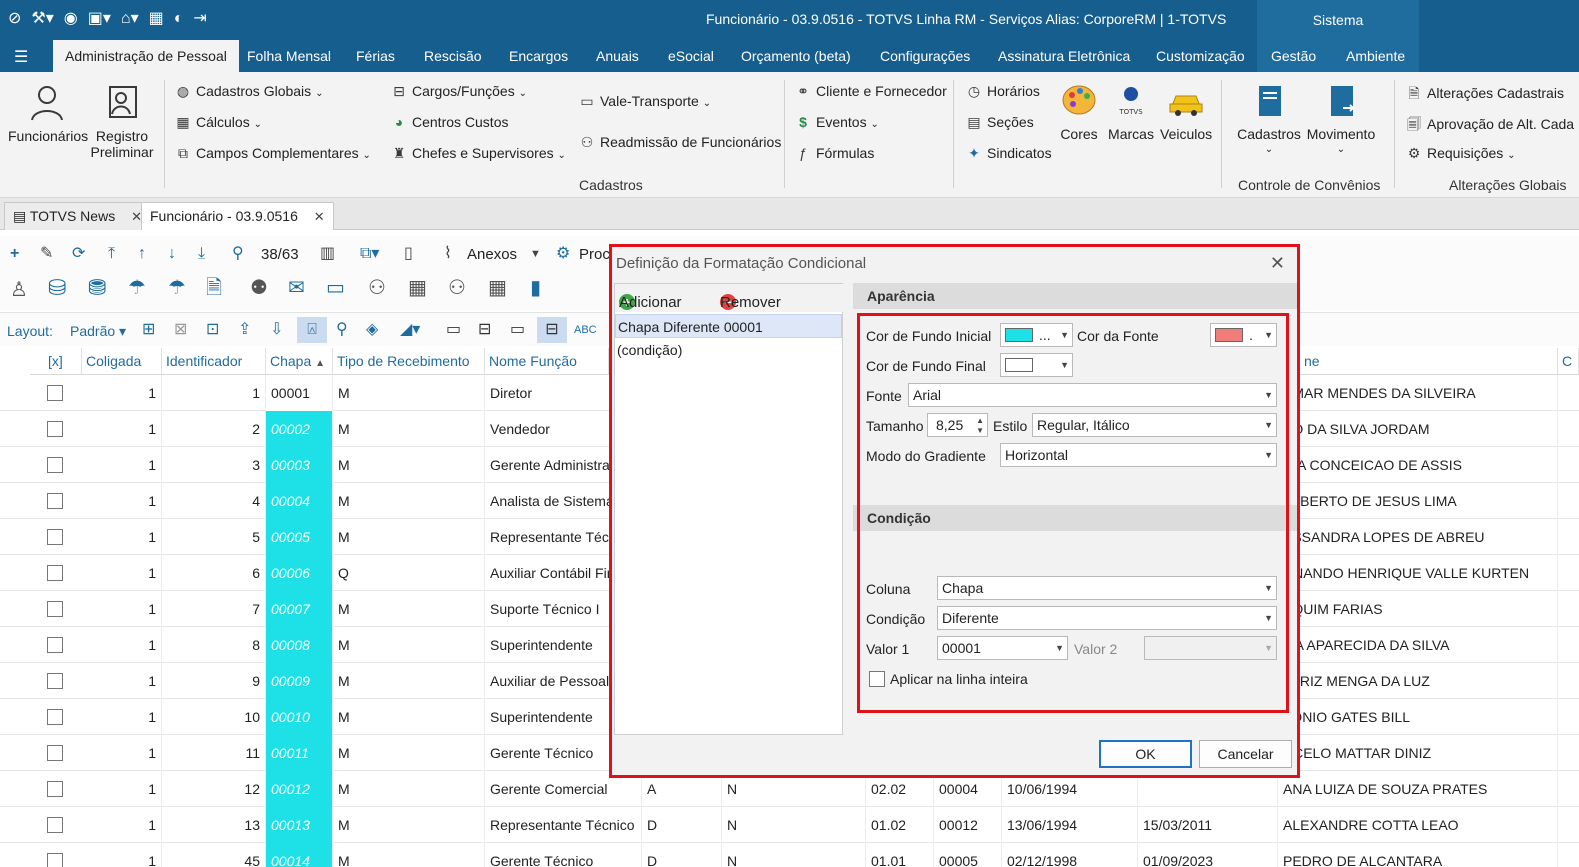 The height and width of the screenshot is (867, 1579). What do you see at coordinates (1484, 95) in the screenshot?
I see `alteracoes-cadastrais-button: 🗎 Alterações Cadastrais` at bounding box center [1484, 95].